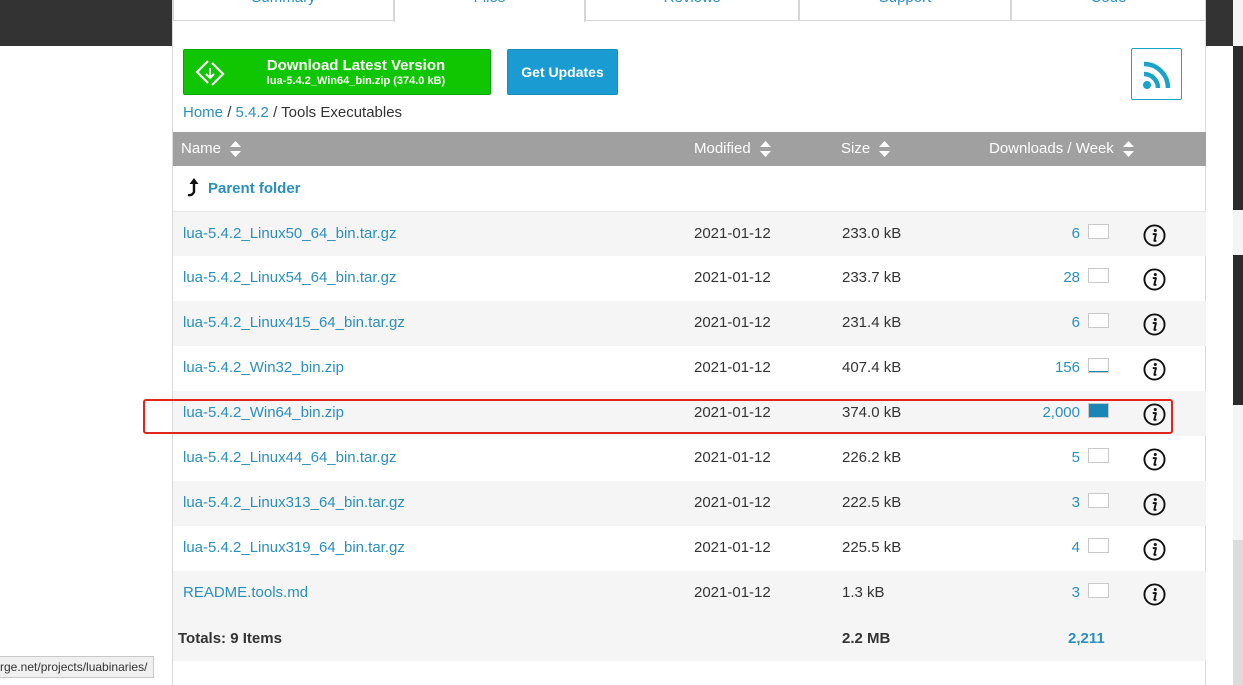 The image size is (1243, 685). Describe the element at coordinates (872, 233) in the screenshot. I see `file-size: 233.0 kB` at that location.